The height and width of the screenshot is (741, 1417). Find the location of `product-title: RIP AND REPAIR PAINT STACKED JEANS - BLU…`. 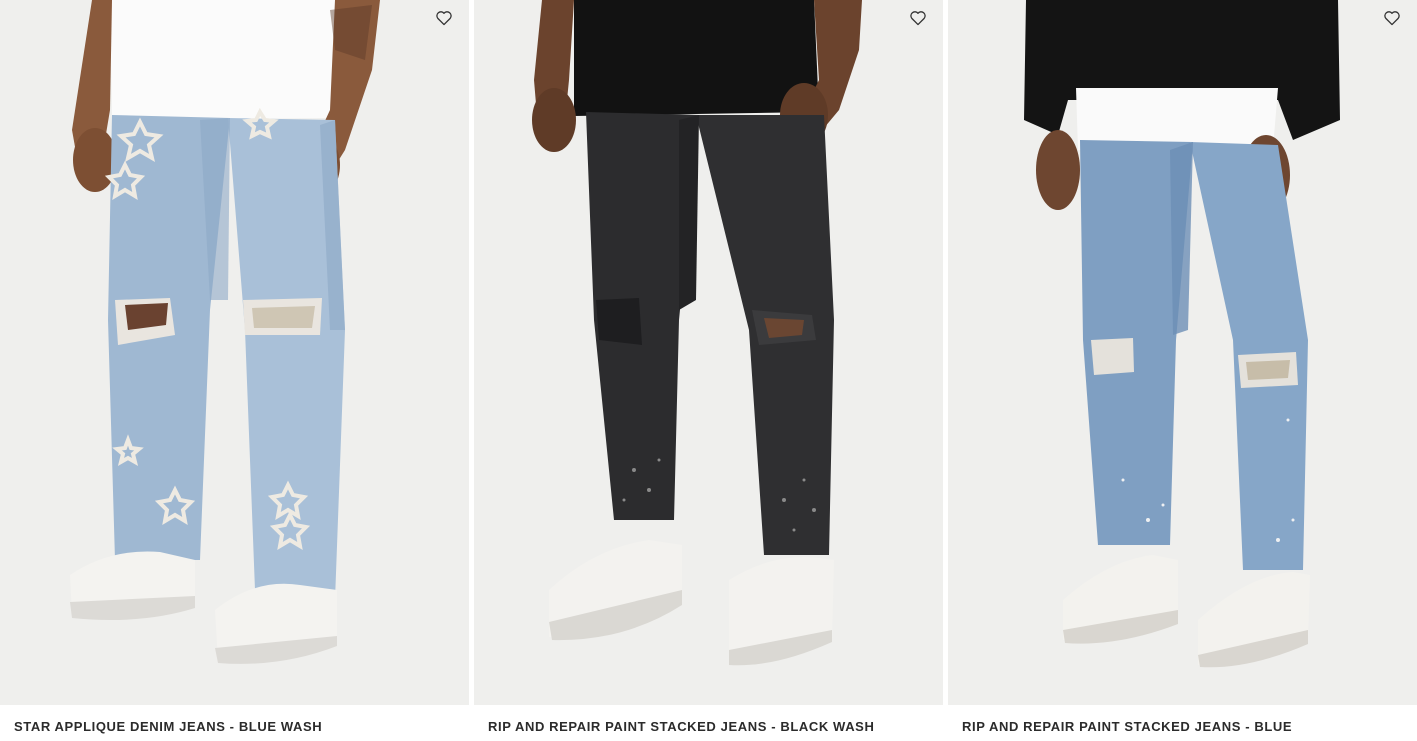

product-title: RIP AND REPAIR PAINT STACKED JEANS - BLU… is located at coordinates (1127, 726).